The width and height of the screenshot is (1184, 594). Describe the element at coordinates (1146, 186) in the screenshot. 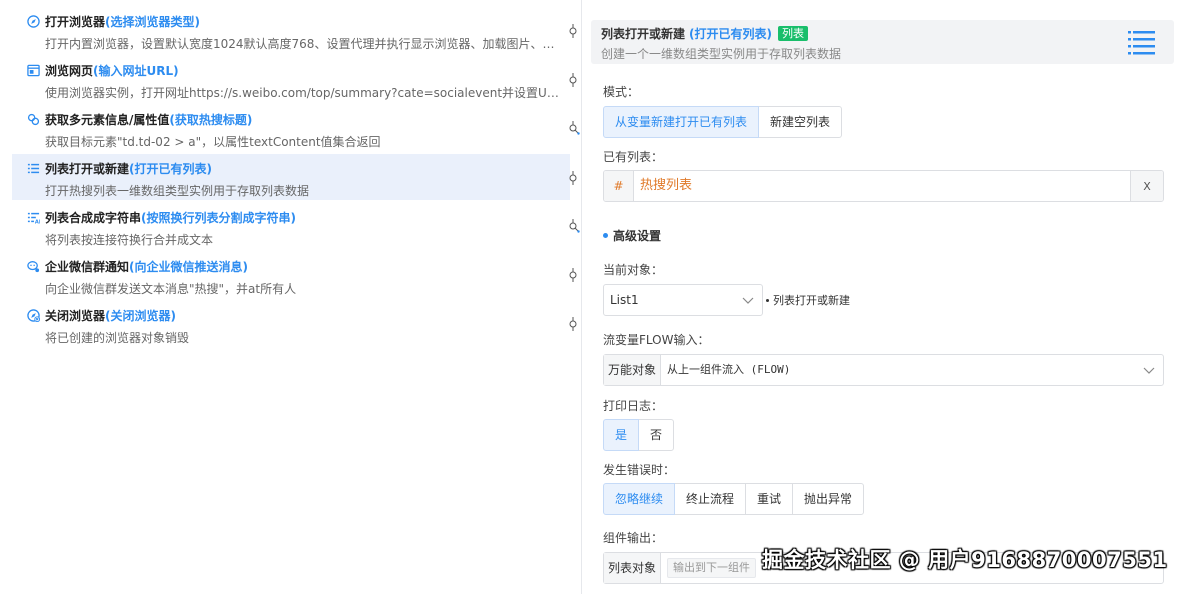

I see `clear-button: X` at that location.